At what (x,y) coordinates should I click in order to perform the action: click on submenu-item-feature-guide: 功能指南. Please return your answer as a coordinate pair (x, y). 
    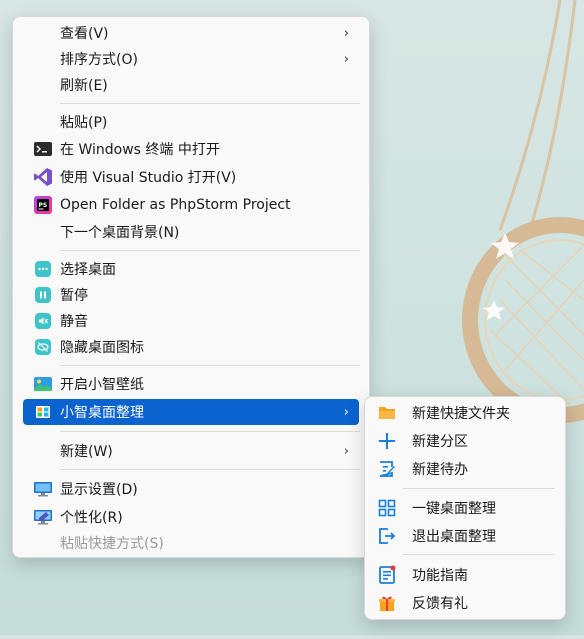
    Looking at the image, I should click on (465, 575).